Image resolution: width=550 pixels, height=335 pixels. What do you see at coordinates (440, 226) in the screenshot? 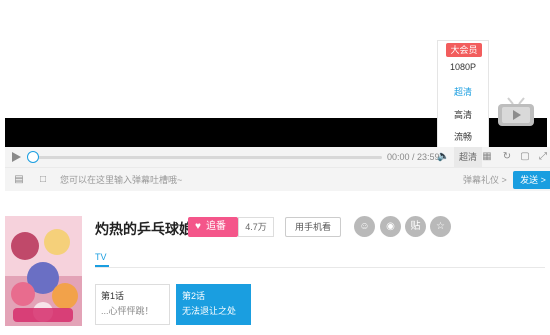
I see `favorite-icon: ☆` at bounding box center [440, 226].